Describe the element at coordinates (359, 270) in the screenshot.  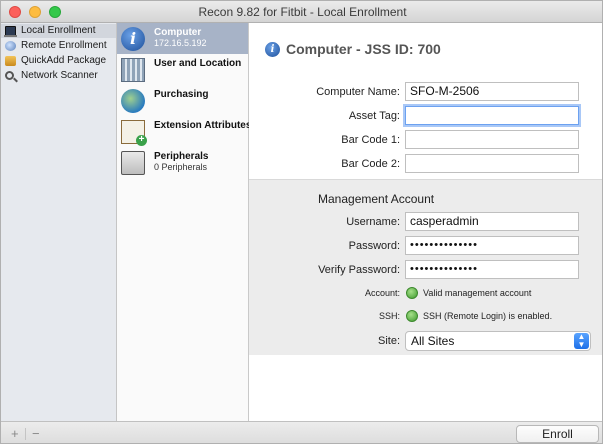
I see `verify-password-label: Verify Password:` at that location.